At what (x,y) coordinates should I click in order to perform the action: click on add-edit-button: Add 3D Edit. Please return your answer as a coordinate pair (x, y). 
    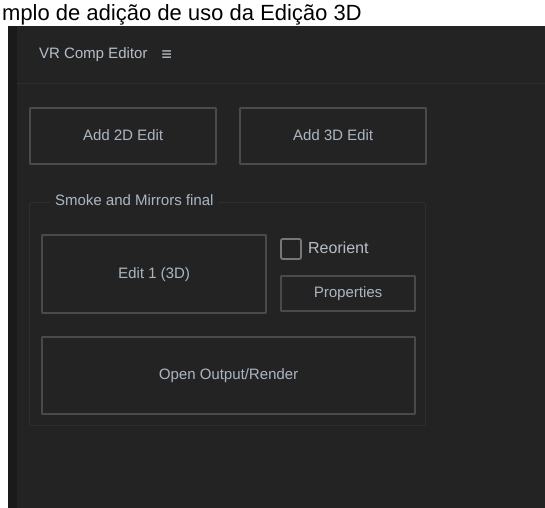
    Looking at the image, I should click on (333, 136).